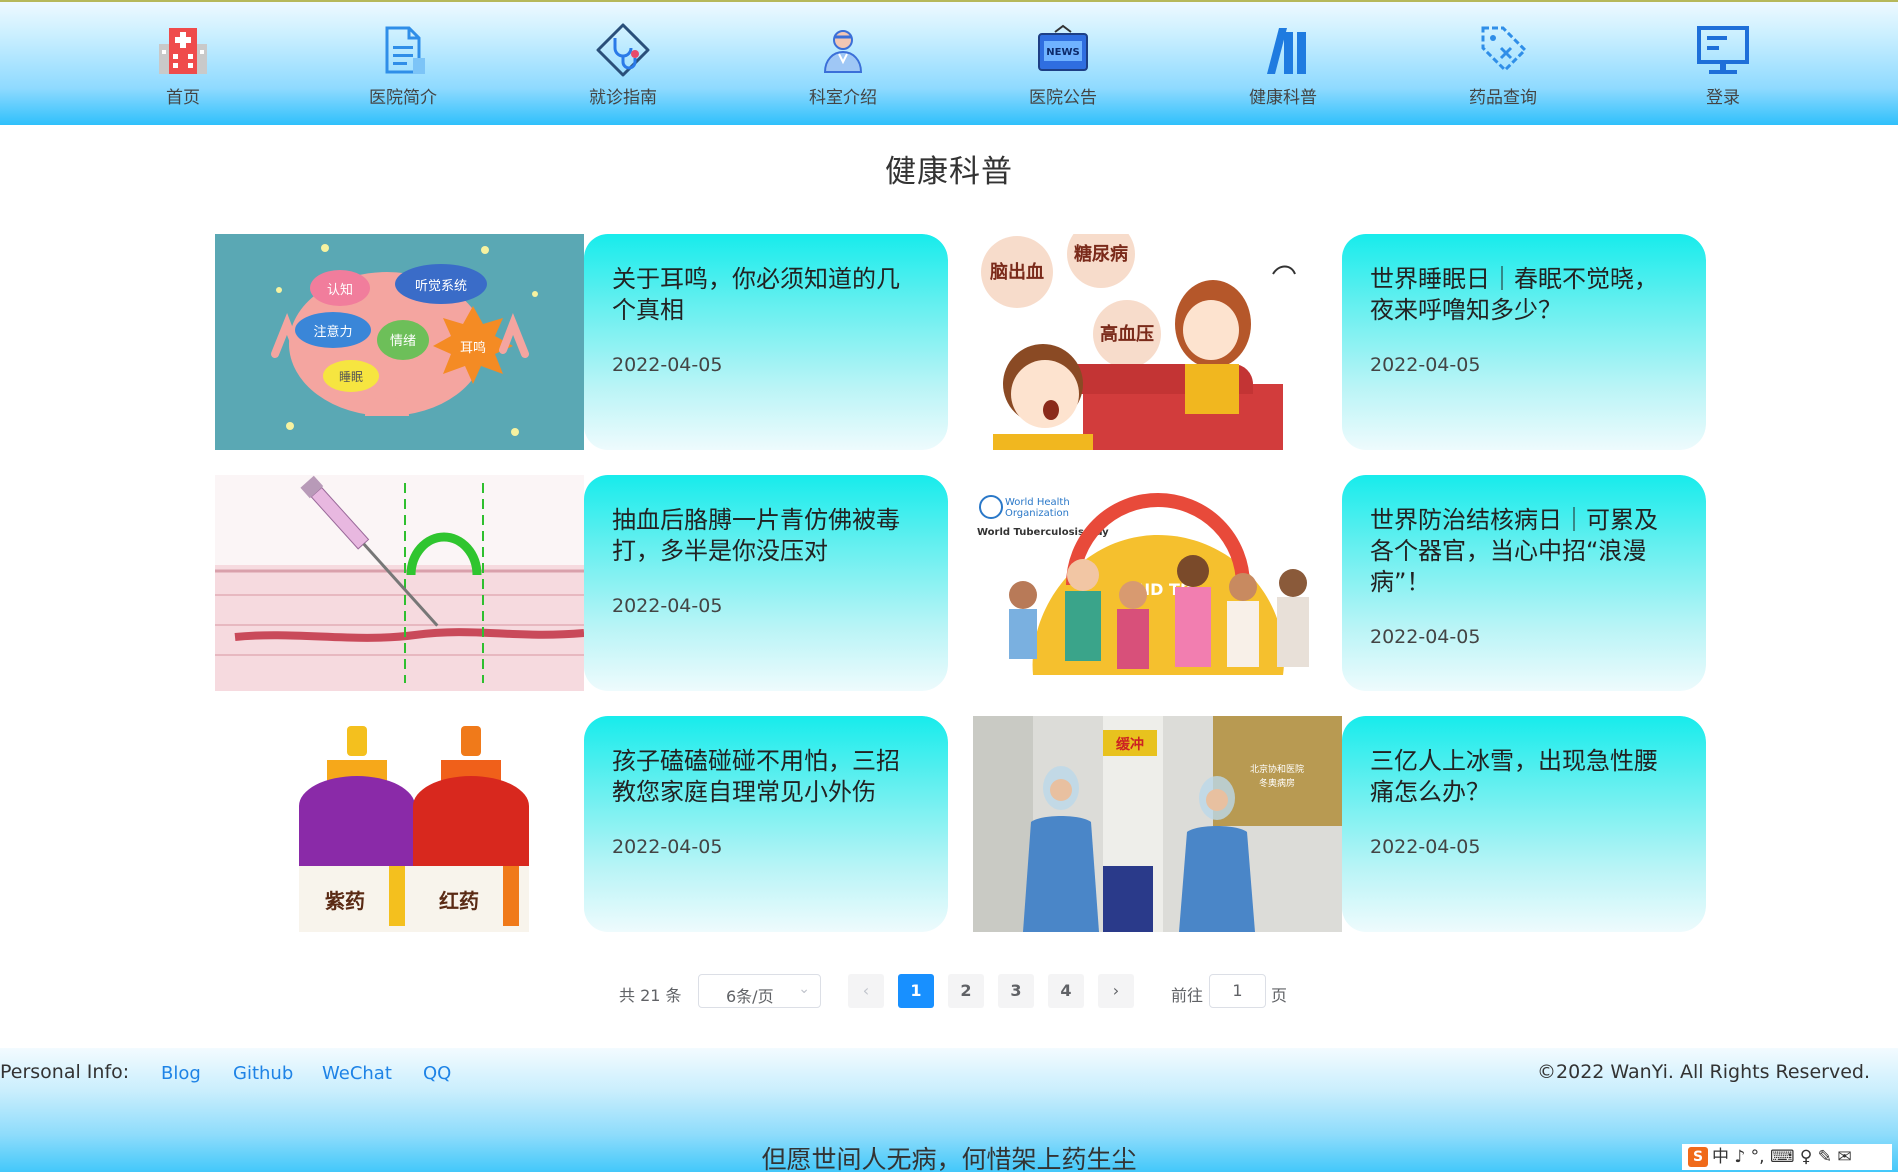  I want to click on article-body: 抽血后胳膊一片青仿佛被毒打，多半是你没压对 2022-04-05, so click(766, 583).